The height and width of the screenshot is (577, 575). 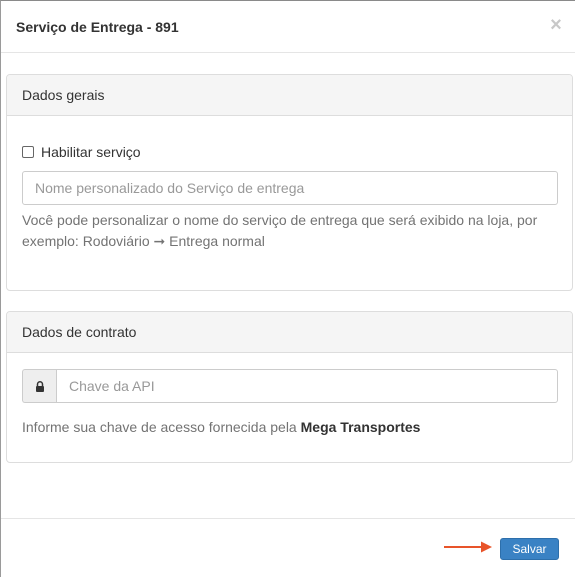 I want to click on lock-icon, so click(x=39, y=386).